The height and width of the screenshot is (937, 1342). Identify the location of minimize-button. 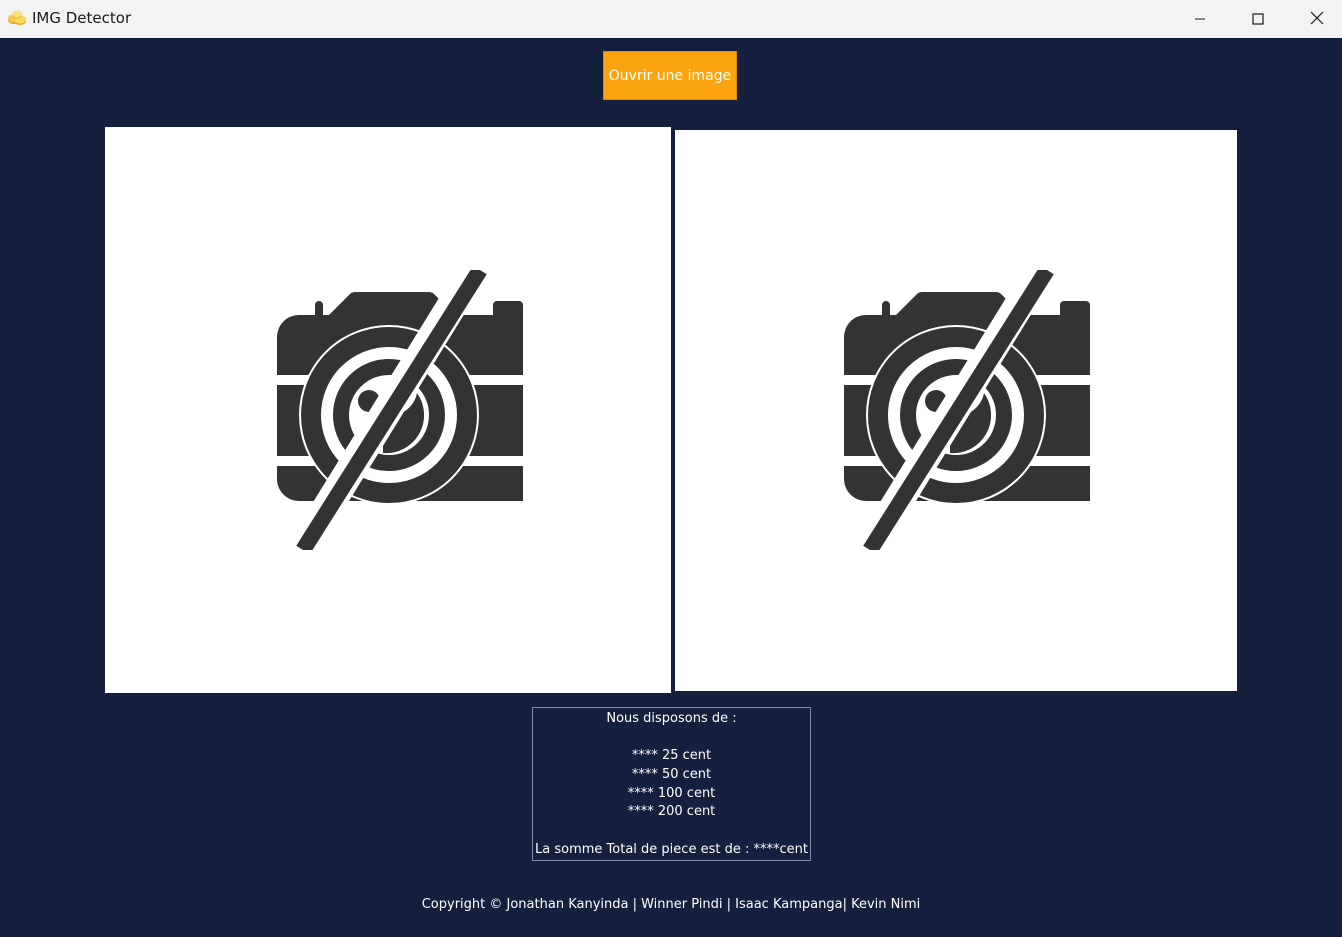
(1200, 19).